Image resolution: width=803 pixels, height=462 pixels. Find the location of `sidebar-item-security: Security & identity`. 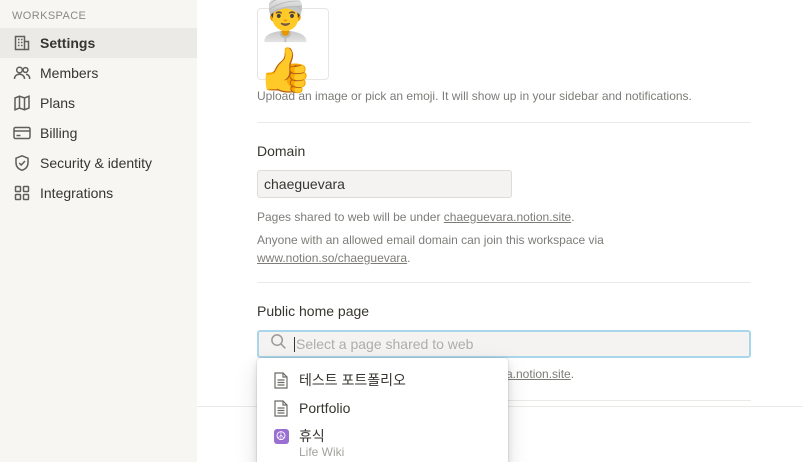

sidebar-item-security: Security & identity is located at coordinates (98, 163).